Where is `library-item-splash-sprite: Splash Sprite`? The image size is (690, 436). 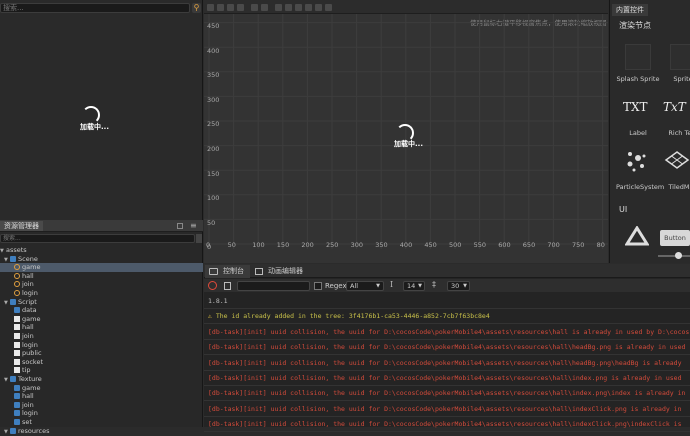
library-item-splash-sprite: Splash Sprite is located at coordinates (638, 79).